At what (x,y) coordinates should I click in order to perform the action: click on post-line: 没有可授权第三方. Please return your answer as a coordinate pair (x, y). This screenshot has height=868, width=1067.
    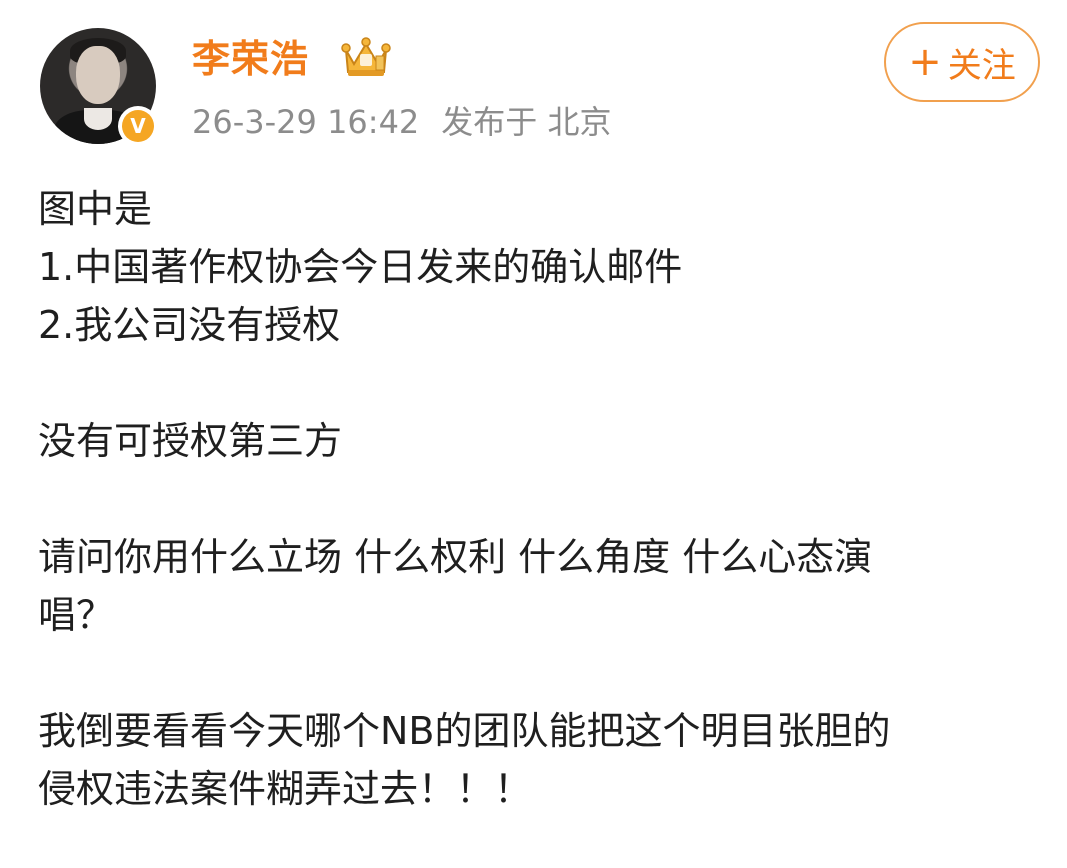
    Looking at the image, I should click on (190, 441).